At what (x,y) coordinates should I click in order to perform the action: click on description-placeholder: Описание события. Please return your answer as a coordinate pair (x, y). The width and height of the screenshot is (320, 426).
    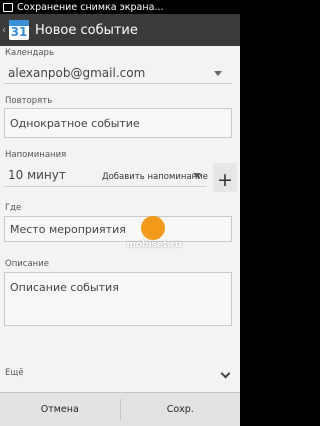
    Looking at the image, I should click on (64, 287).